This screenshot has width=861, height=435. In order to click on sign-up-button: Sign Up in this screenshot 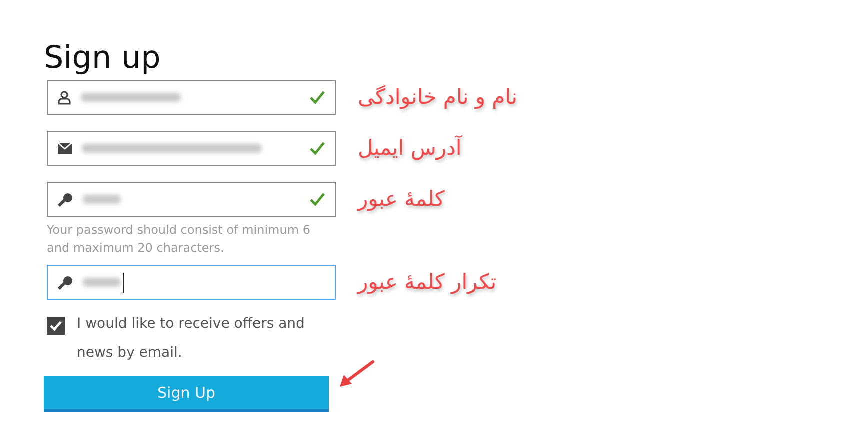, I will do `click(186, 394)`.